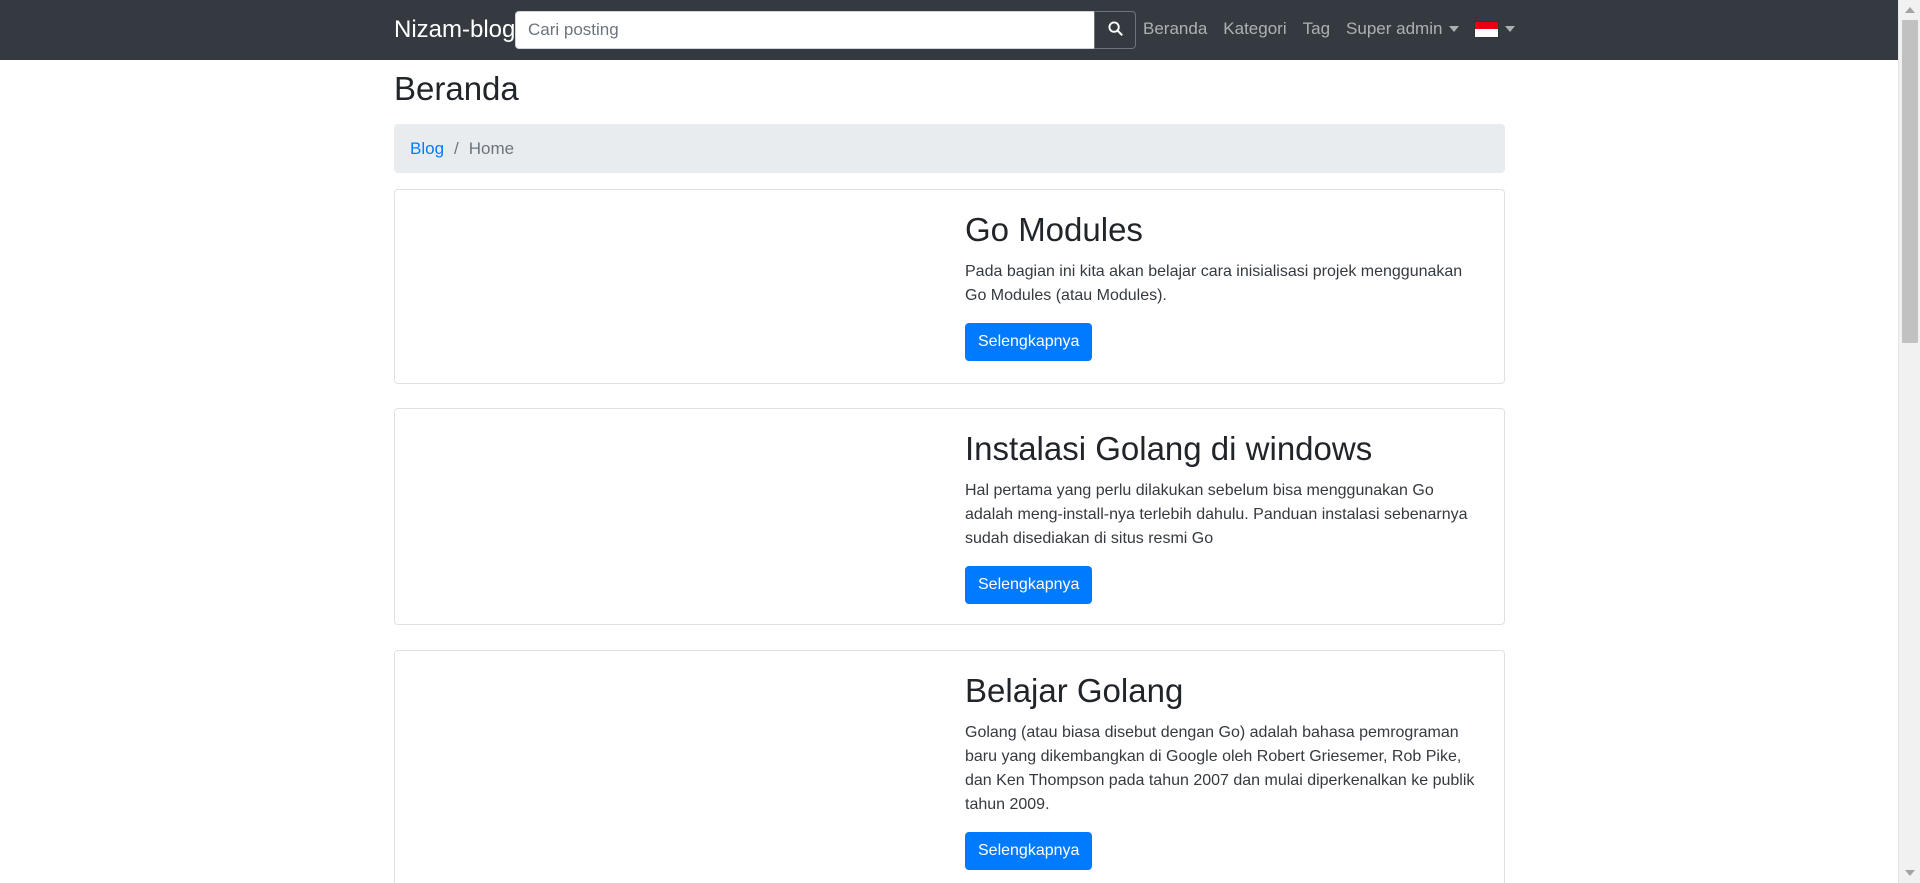 The width and height of the screenshot is (1920, 883). Describe the element at coordinates (1337, 29) in the screenshot. I see `nav-links: Beranda Kategori Tag Super admin` at that location.